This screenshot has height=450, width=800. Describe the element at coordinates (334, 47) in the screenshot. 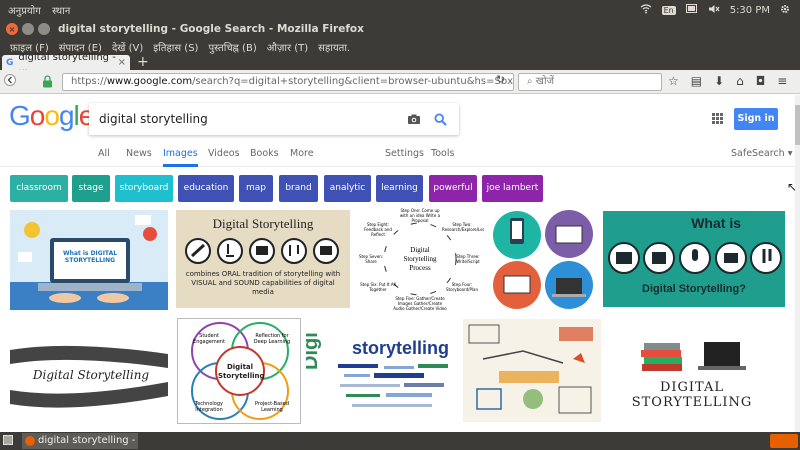

I see `menu-help: सहायता.` at that location.